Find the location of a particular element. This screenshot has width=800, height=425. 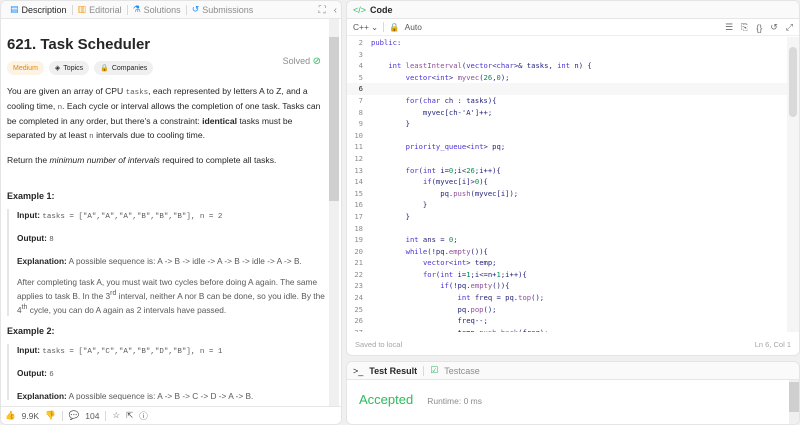

solved-label: Solved is located at coordinates (296, 61).